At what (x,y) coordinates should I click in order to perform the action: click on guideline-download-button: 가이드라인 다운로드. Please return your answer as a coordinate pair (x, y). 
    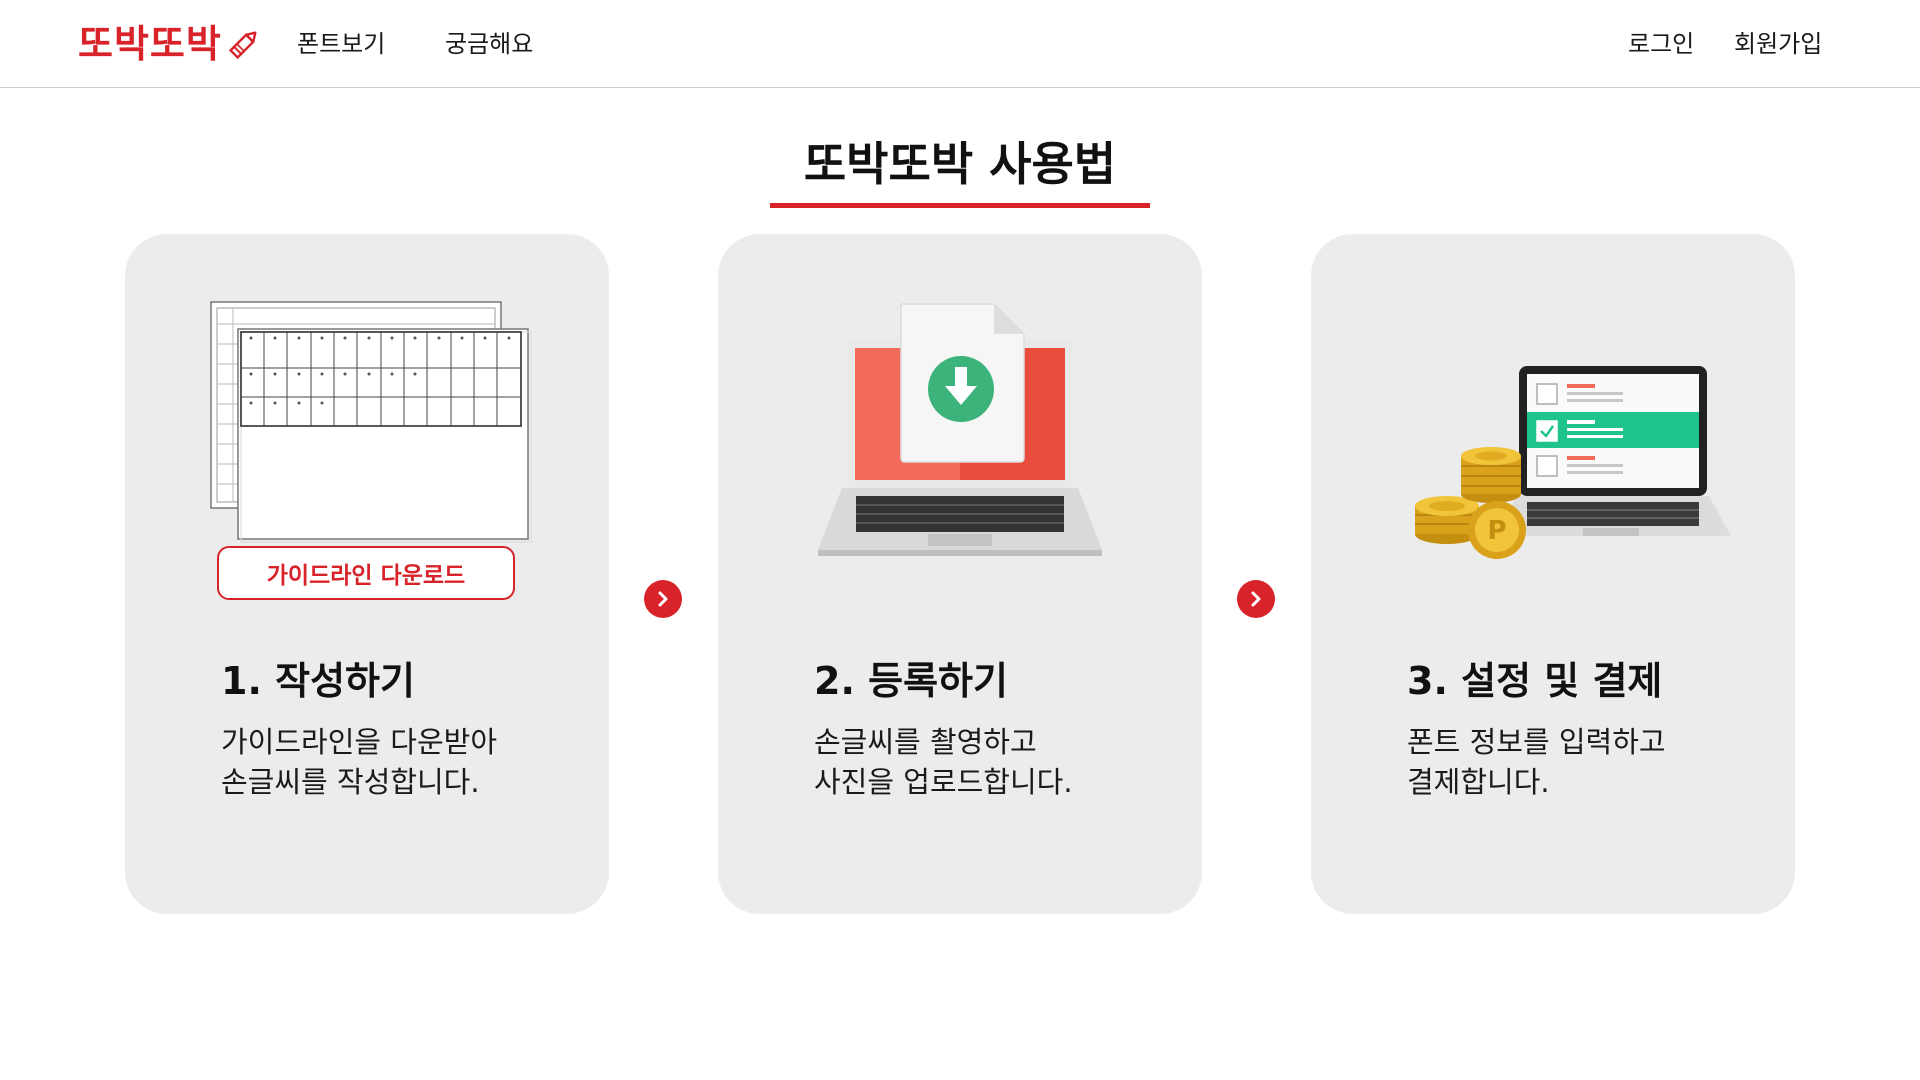
    Looking at the image, I should click on (366, 573).